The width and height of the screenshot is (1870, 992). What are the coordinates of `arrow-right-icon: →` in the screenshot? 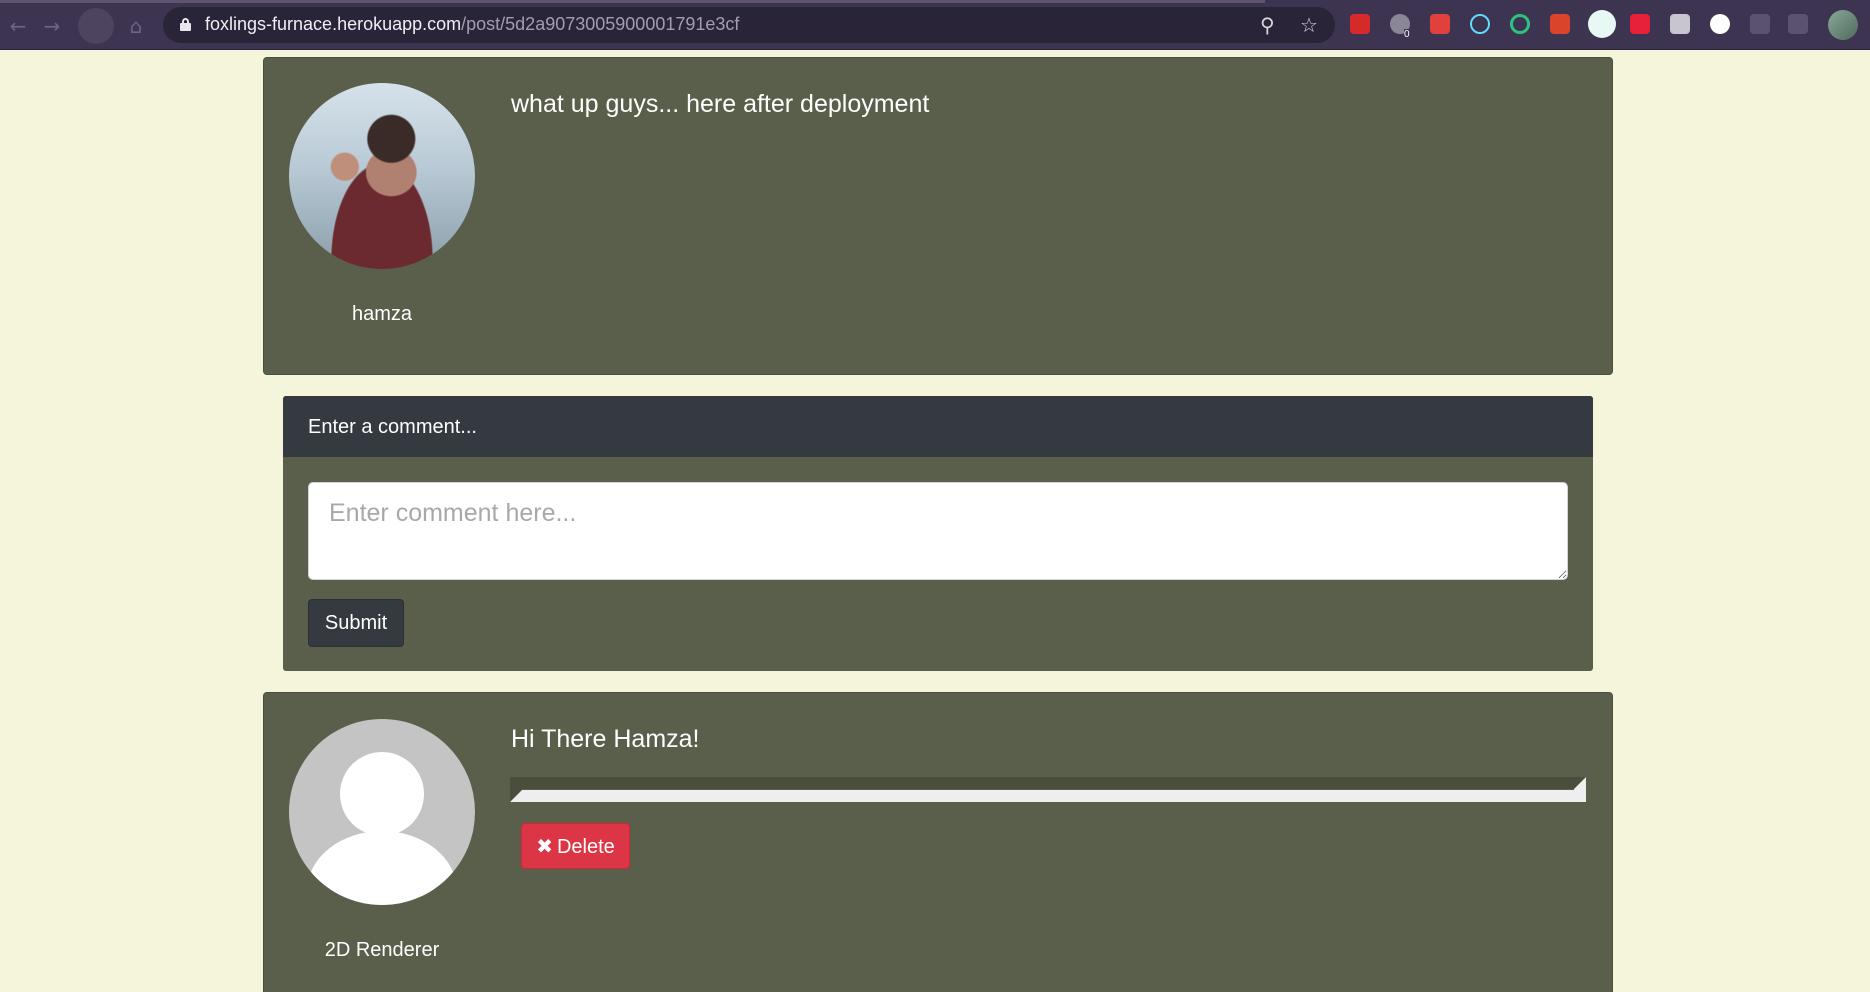 It's located at (52, 26).